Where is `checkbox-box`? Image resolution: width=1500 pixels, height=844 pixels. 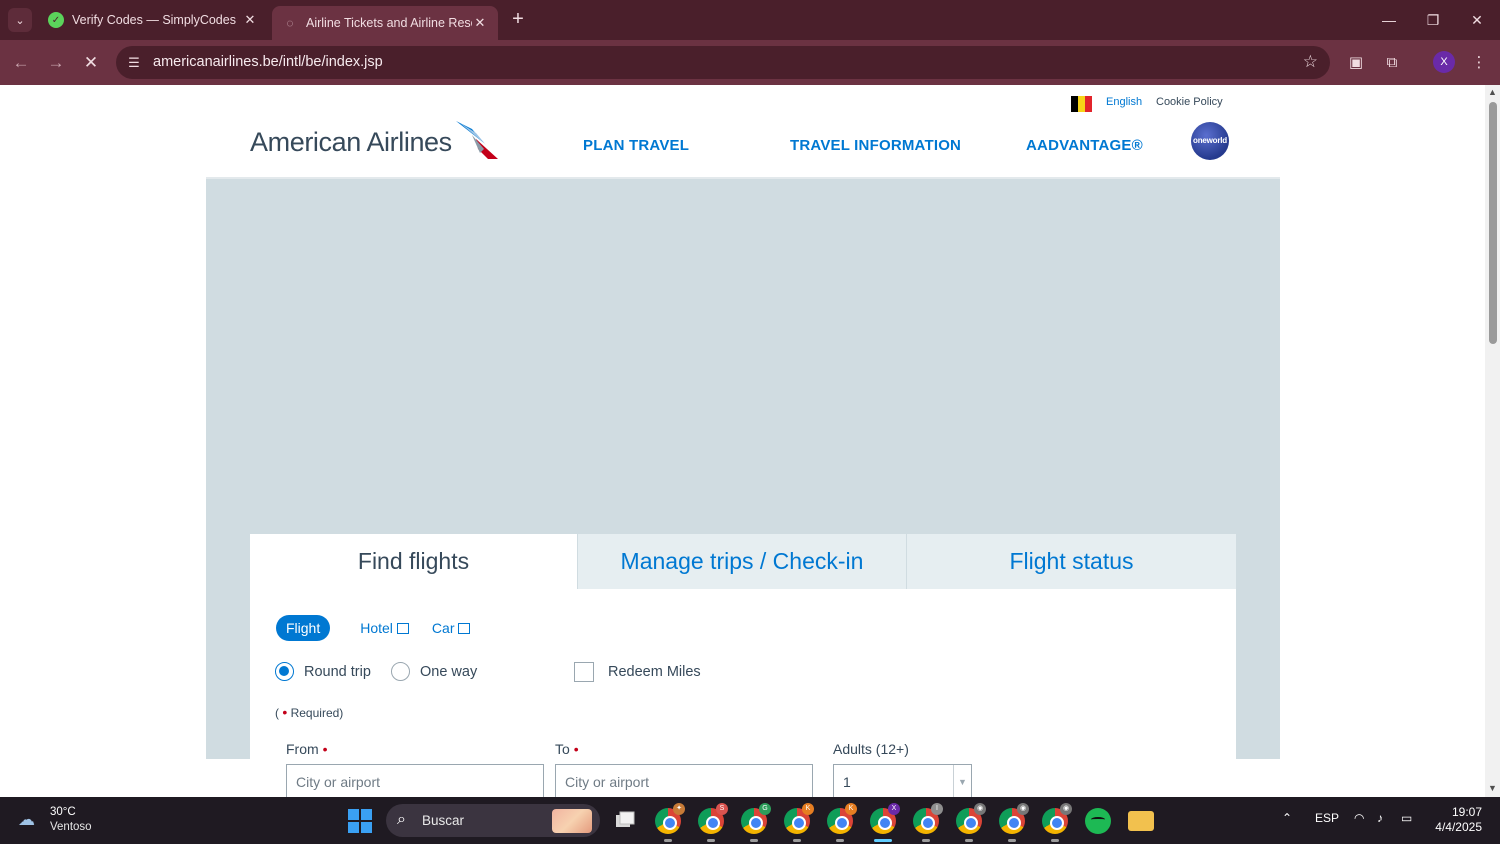 checkbox-box is located at coordinates (584, 672).